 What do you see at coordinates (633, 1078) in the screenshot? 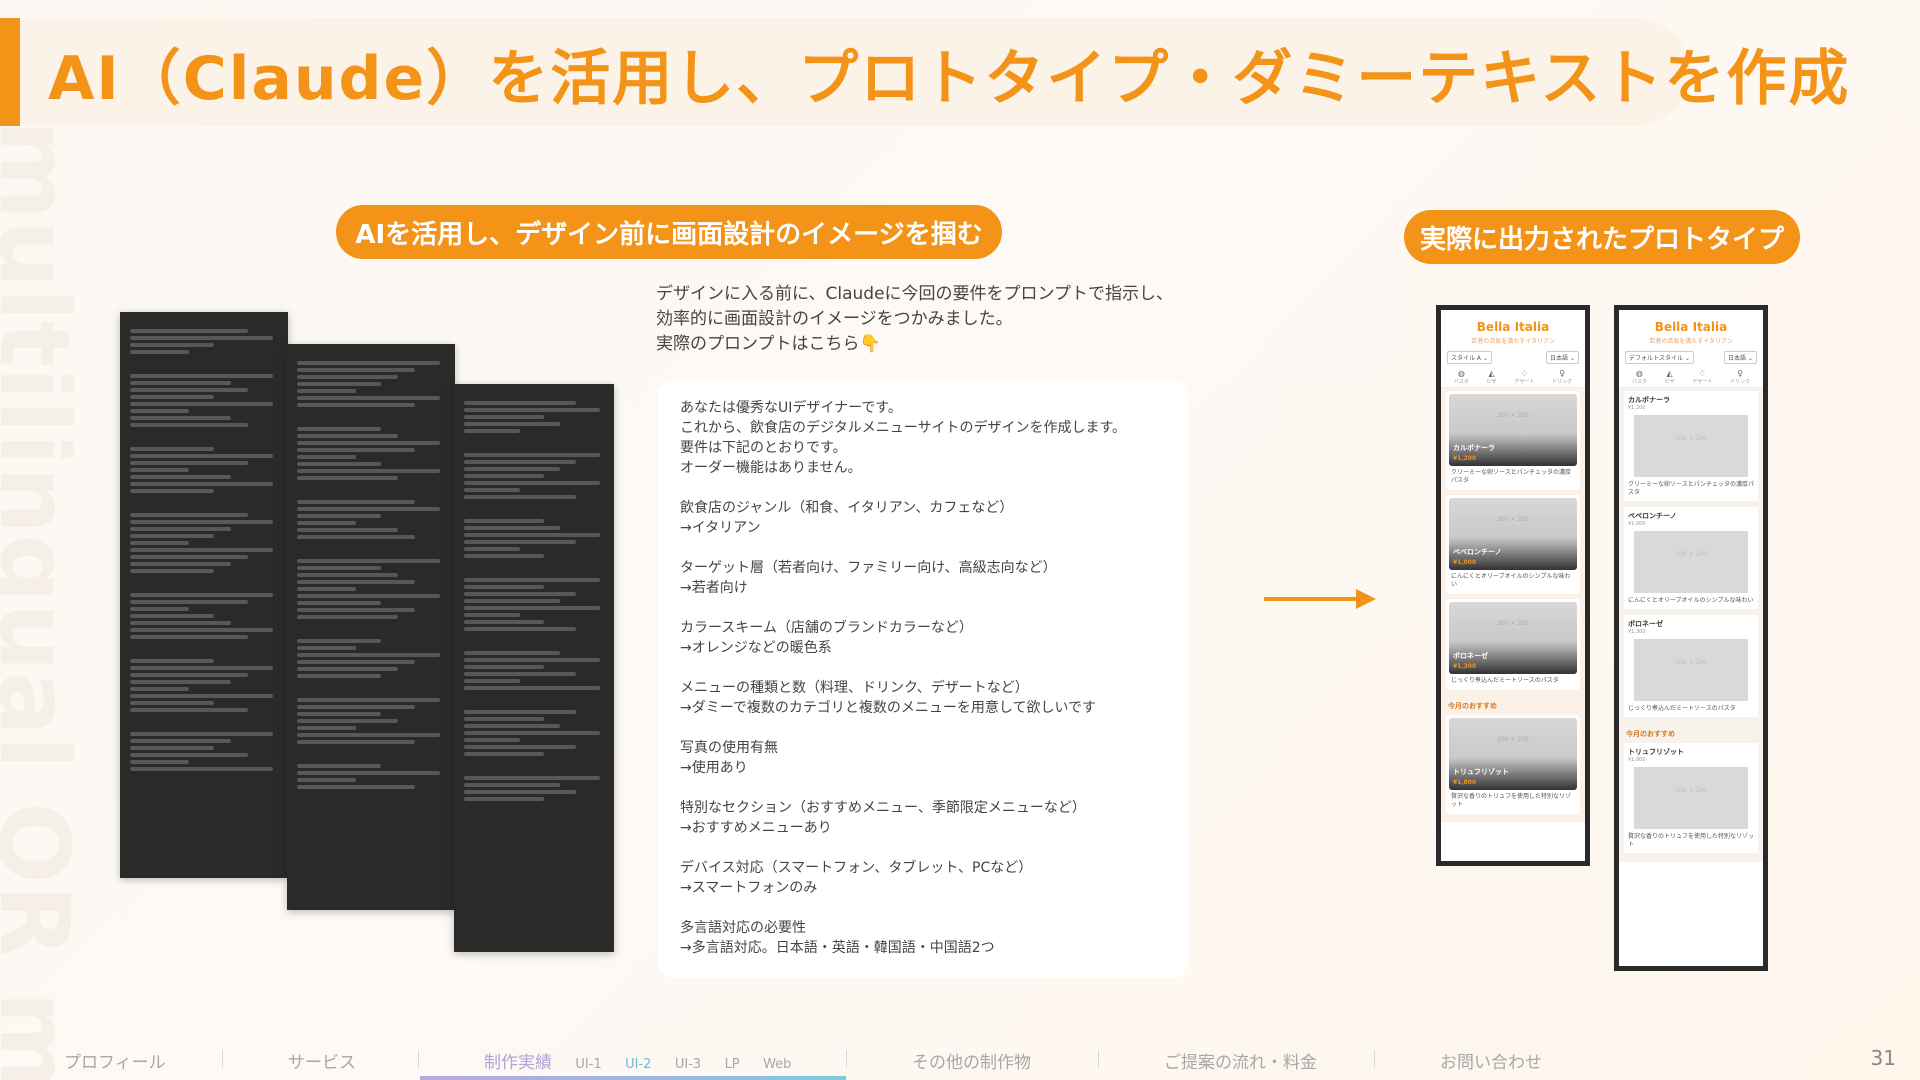
I see `nav-active-underline` at bounding box center [633, 1078].